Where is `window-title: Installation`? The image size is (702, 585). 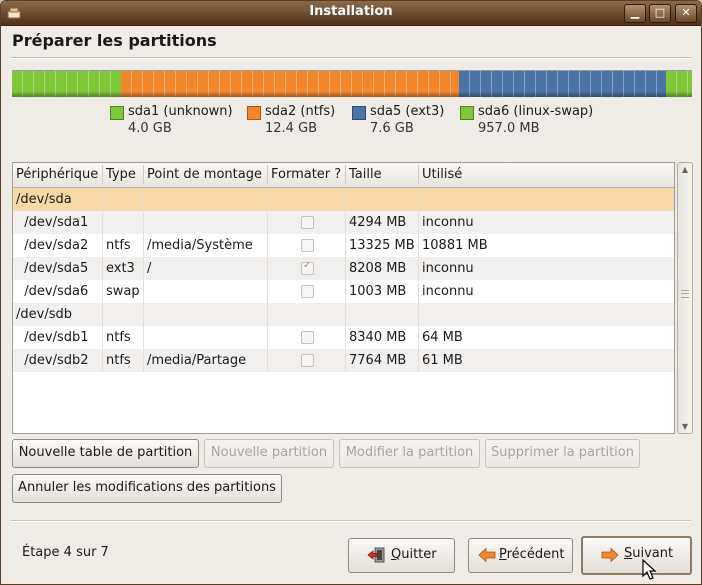 window-title: Installation is located at coordinates (351, 11).